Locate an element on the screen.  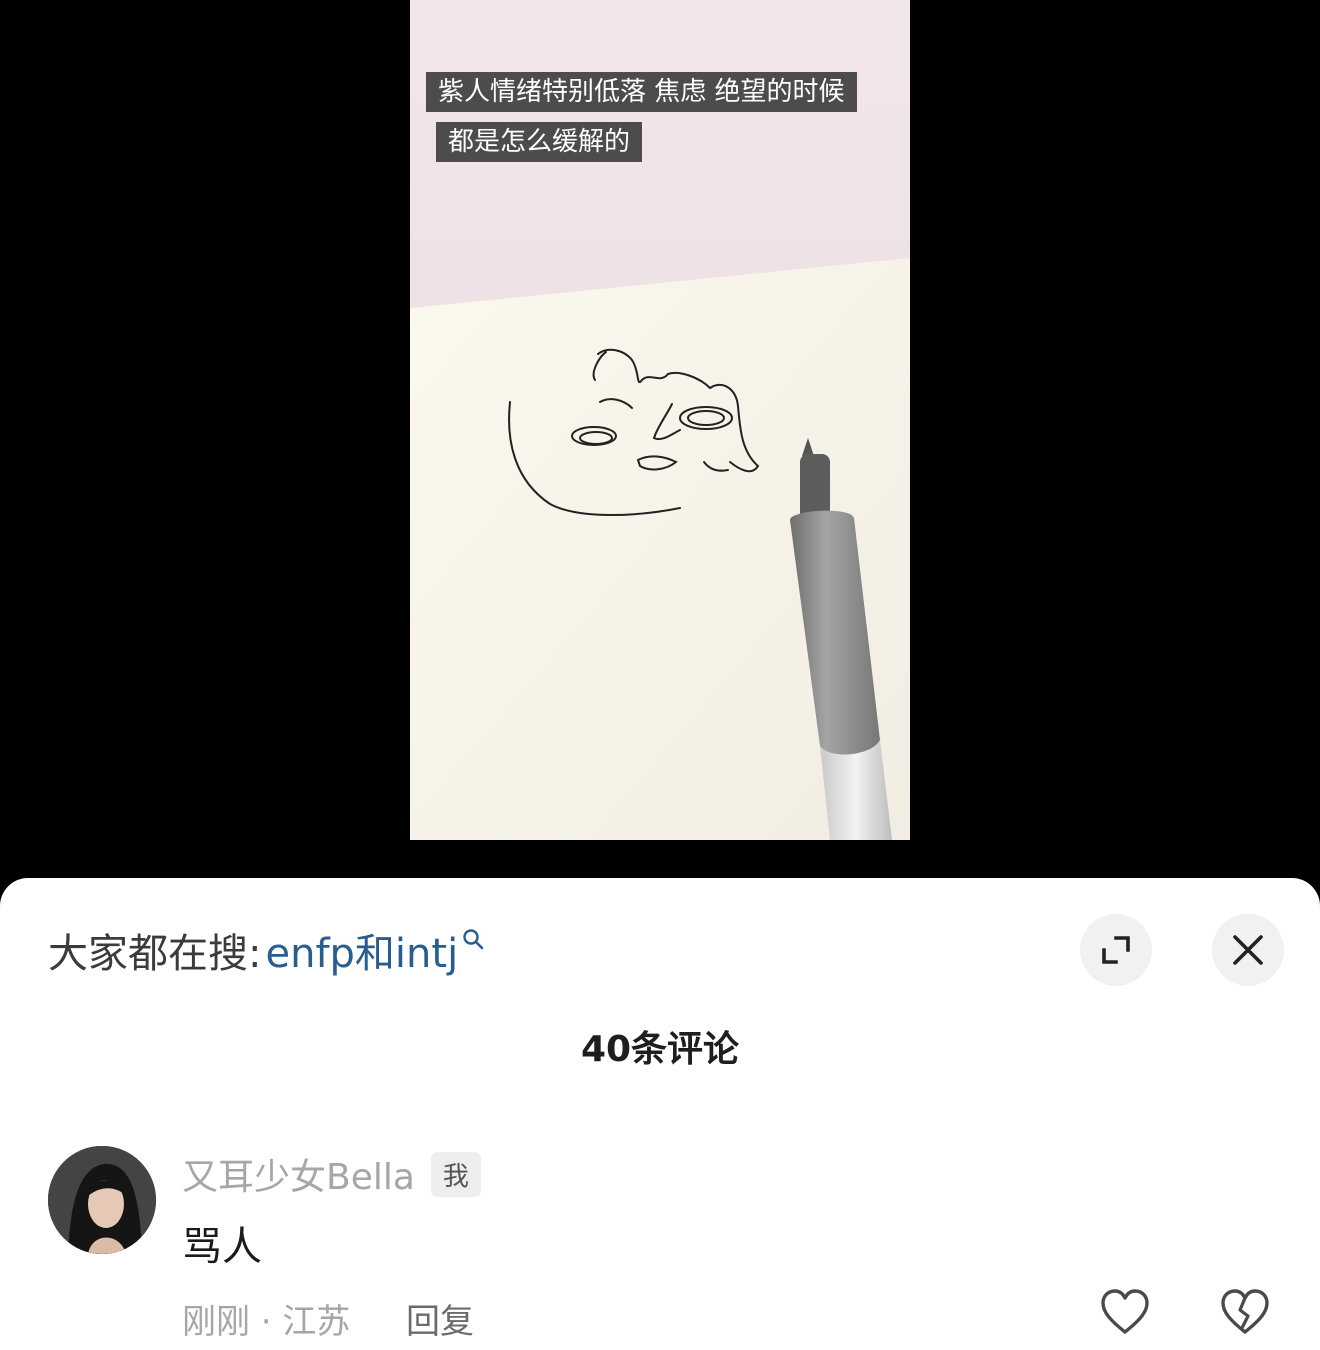
broken-heart-icon is located at coordinates (1245, 1313).